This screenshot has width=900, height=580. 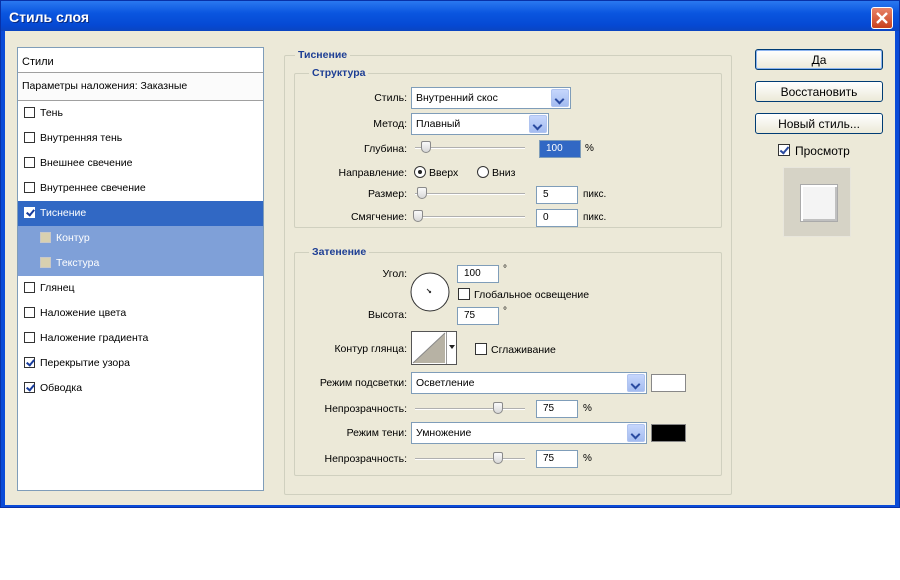 What do you see at coordinates (470, 193) in the screenshot?
I see `size-slider` at bounding box center [470, 193].